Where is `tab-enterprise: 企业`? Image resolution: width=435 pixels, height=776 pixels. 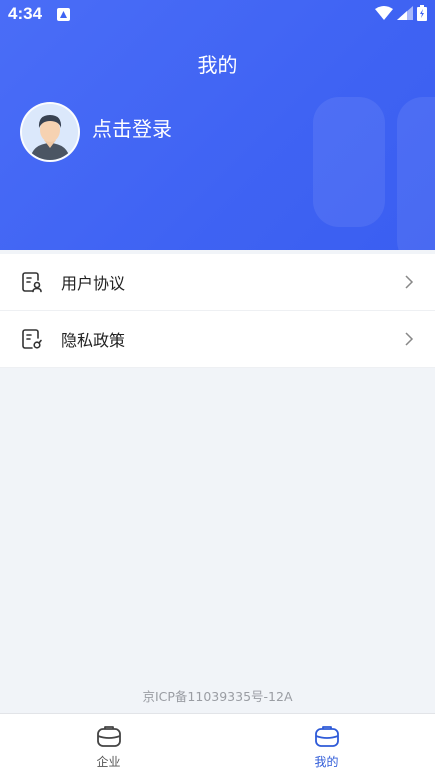
tab-enterprise: 企业 is located at coordinates (108, 745).